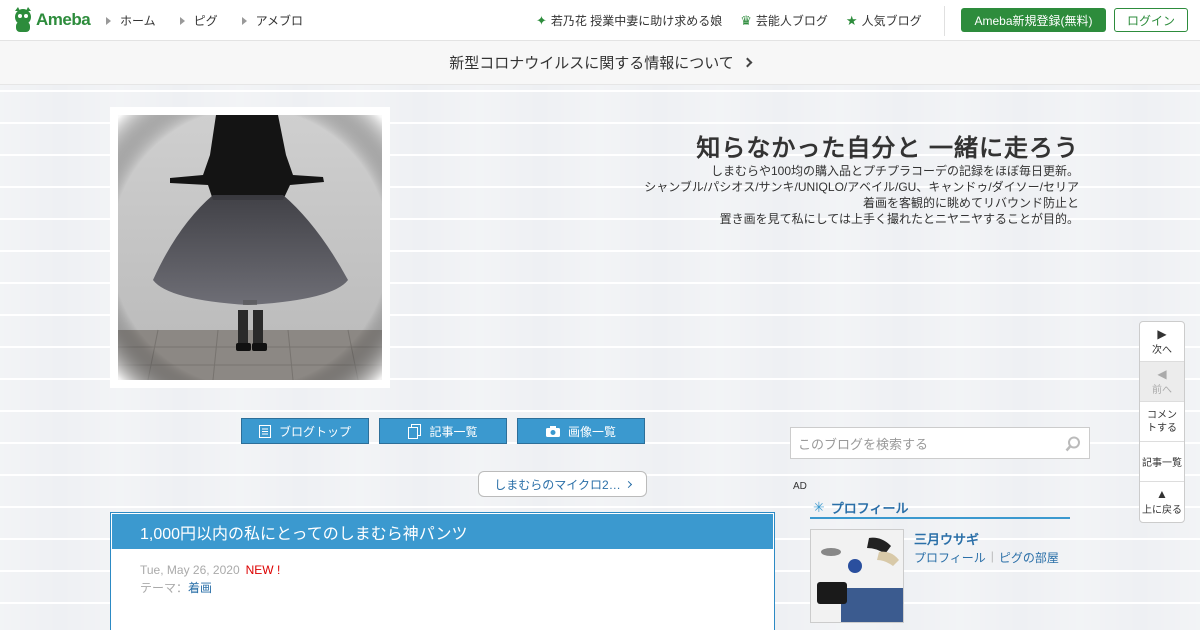  I want to click on prev-entry-label: 前へ, so click(1162, 390).